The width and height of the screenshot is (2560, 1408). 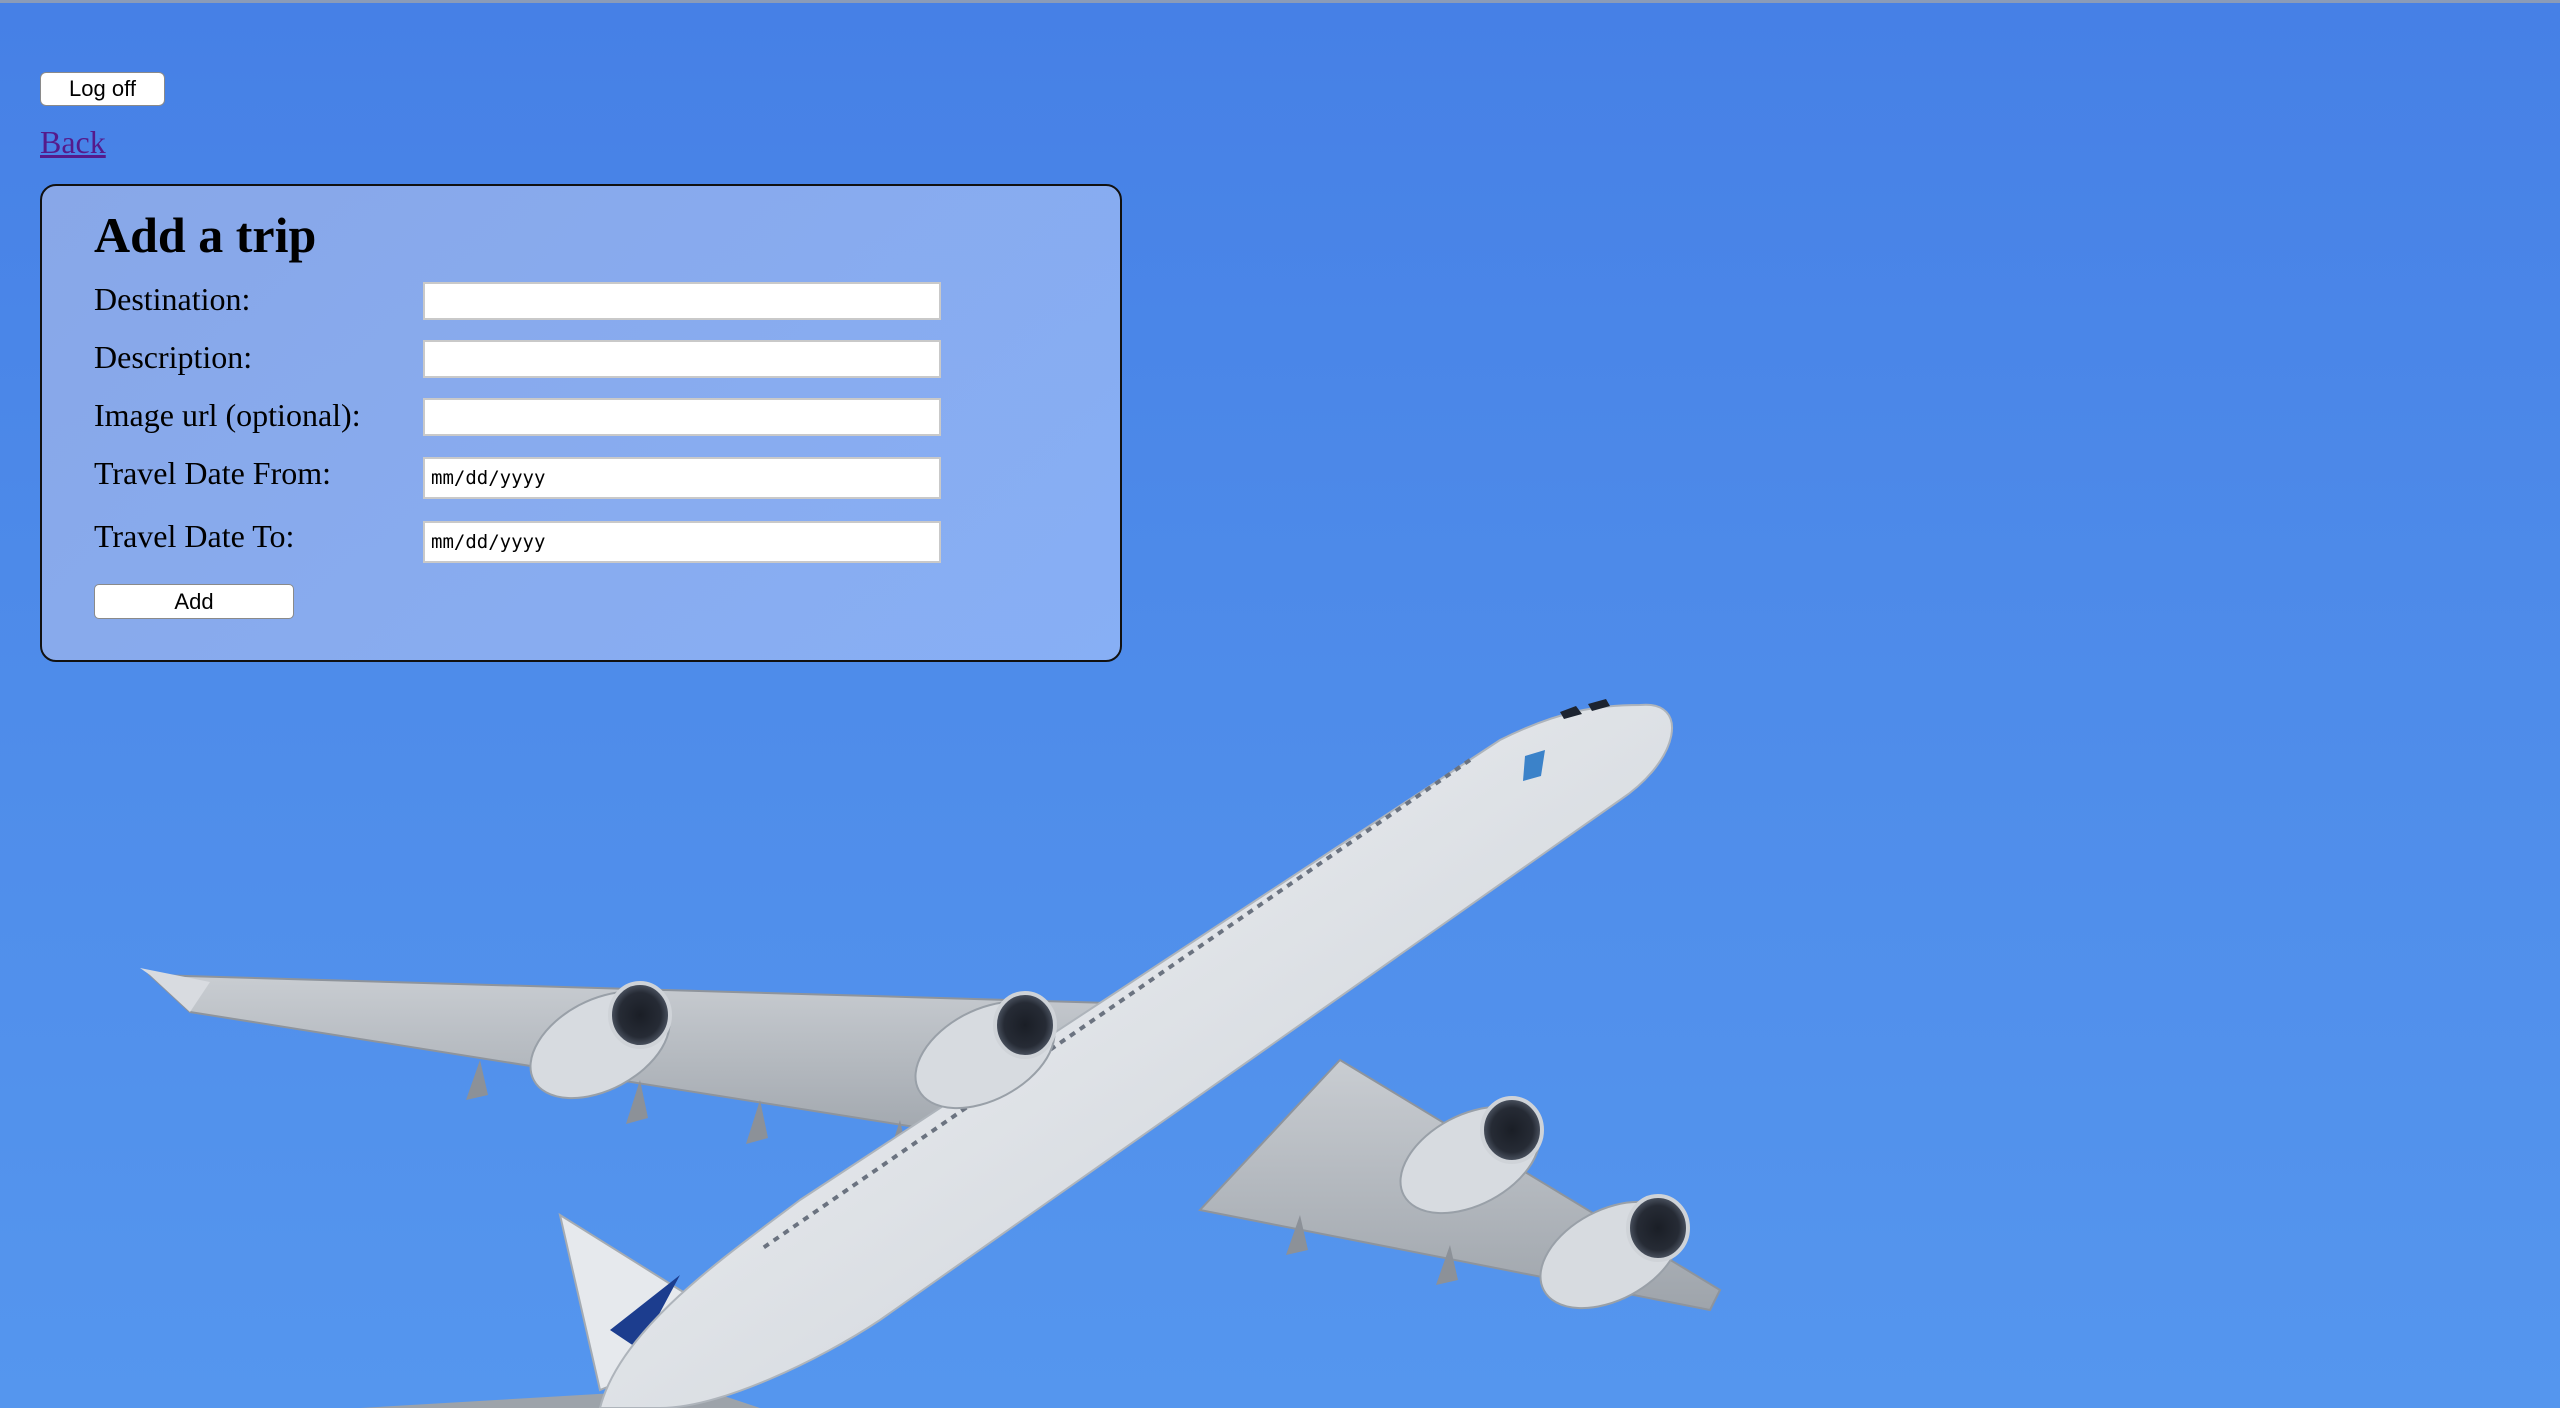 What do you see at coordinates (102, 89) in the screenshot?
I see `logoff-button: Log off` at bounding box center [102, 89].